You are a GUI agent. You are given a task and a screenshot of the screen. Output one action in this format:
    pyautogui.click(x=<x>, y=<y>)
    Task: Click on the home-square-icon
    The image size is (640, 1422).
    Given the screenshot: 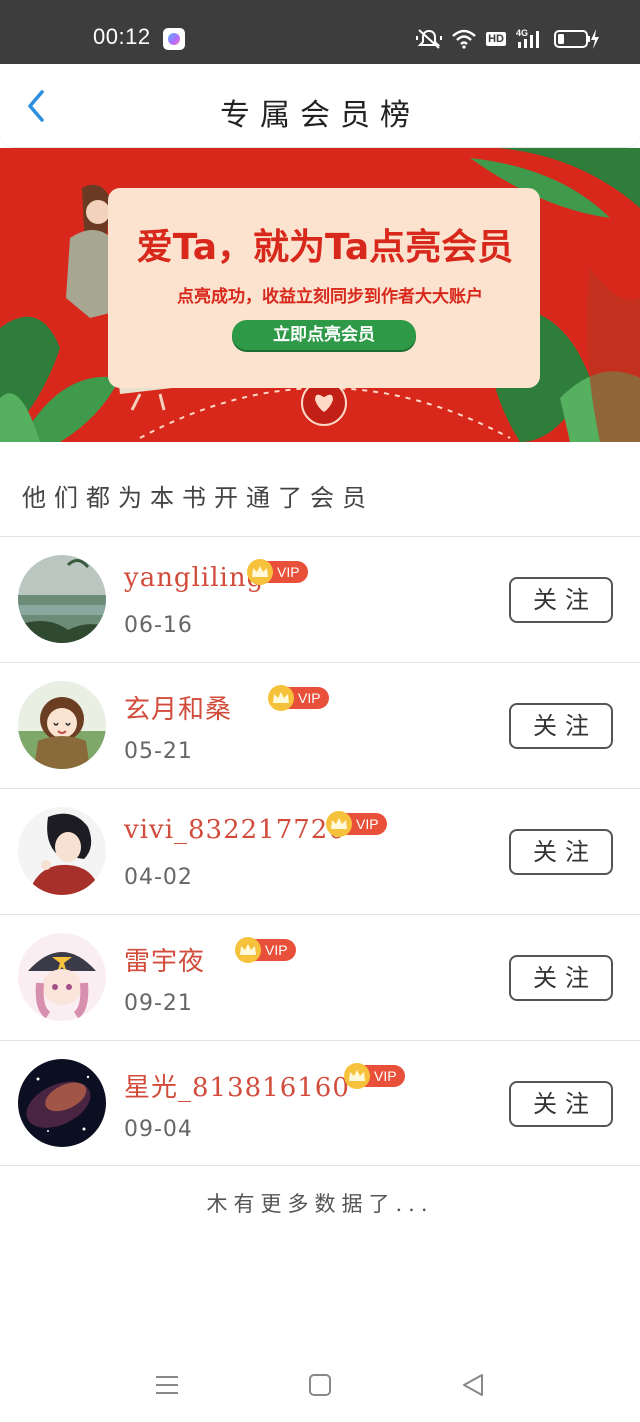 What is the action you would take?
    pyautogui.click(x=320, y=1385)
    